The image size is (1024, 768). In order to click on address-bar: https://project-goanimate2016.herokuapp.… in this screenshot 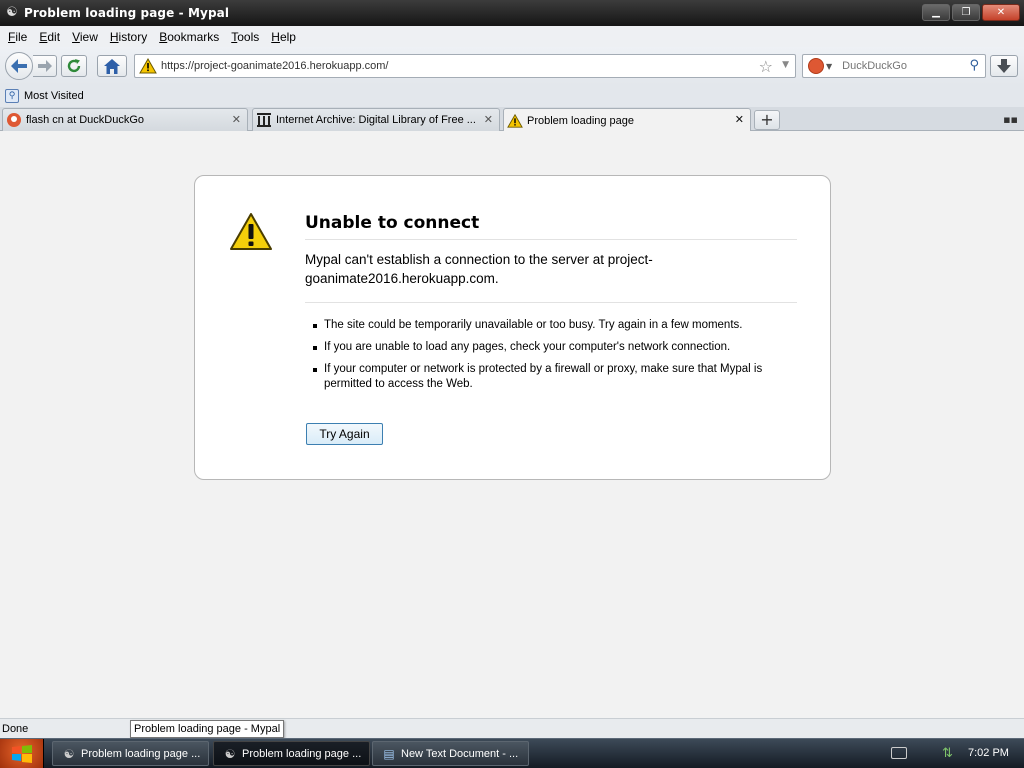, I will do `click(465, 66)`.